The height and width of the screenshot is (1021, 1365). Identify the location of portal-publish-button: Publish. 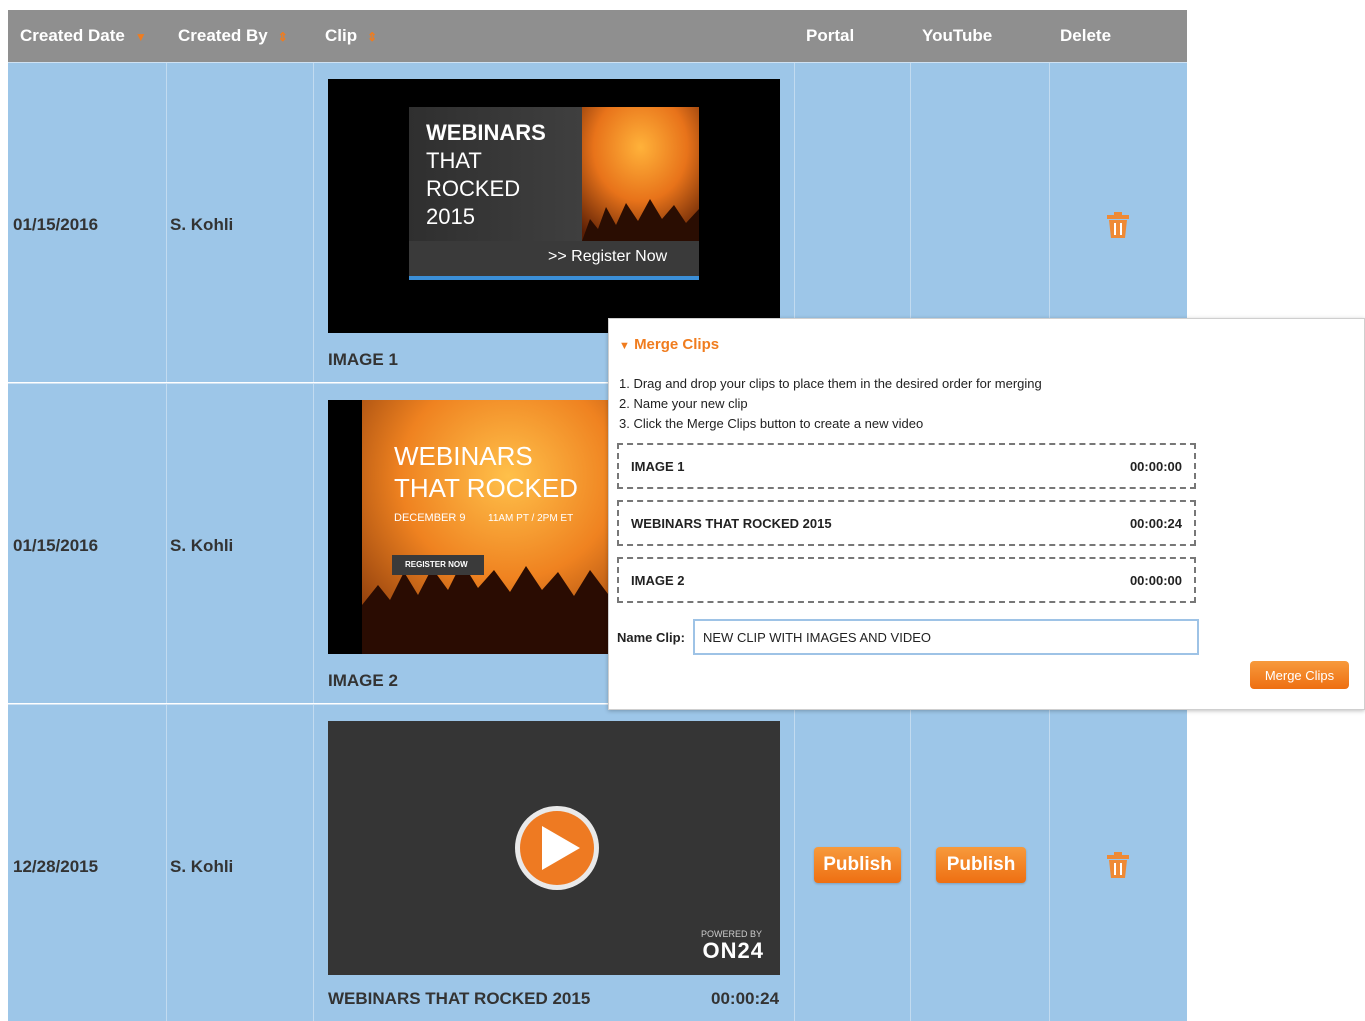
(857, 865).